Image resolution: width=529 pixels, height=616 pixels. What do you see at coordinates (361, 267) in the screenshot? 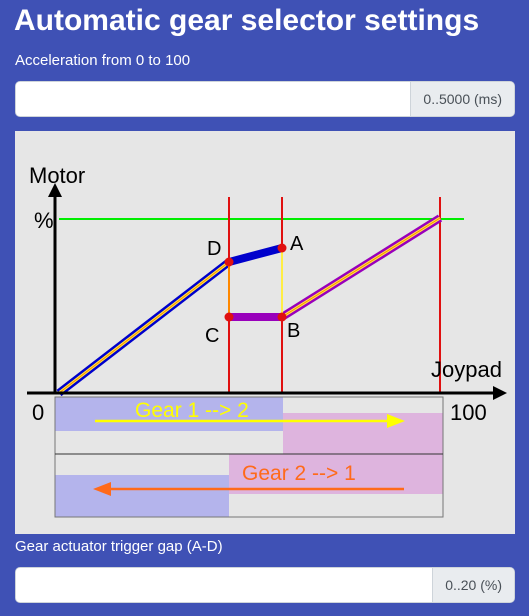
I see `gear2-curve-center` at bounding box center [361, 267].